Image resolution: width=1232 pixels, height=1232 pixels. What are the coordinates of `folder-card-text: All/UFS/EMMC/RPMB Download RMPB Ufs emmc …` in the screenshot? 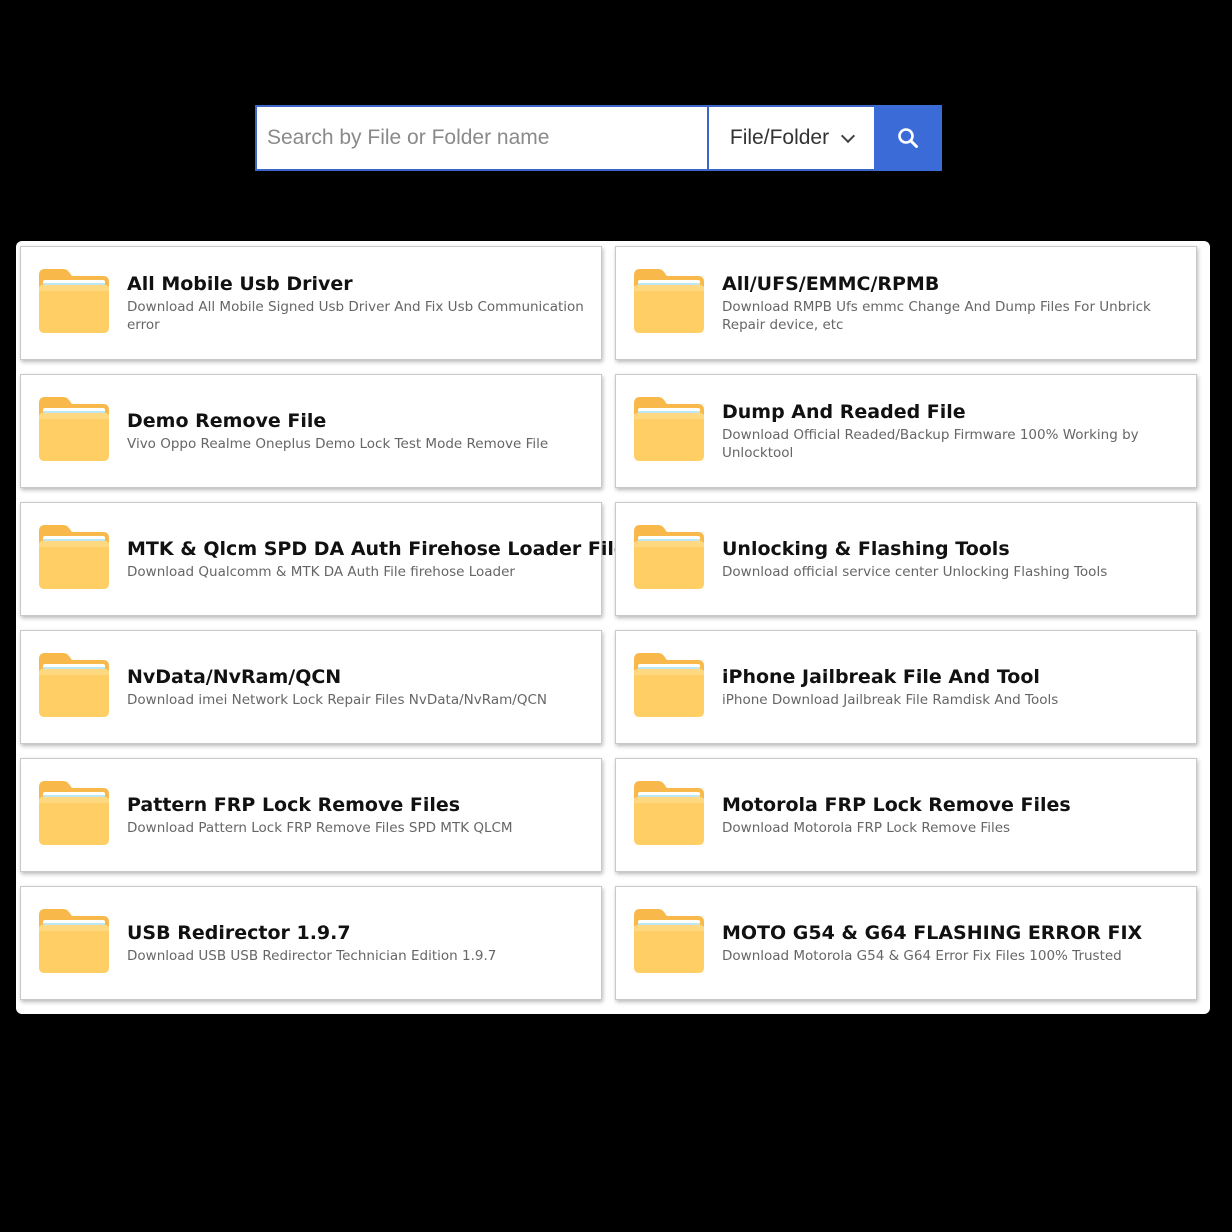 It's located at (953, 303).